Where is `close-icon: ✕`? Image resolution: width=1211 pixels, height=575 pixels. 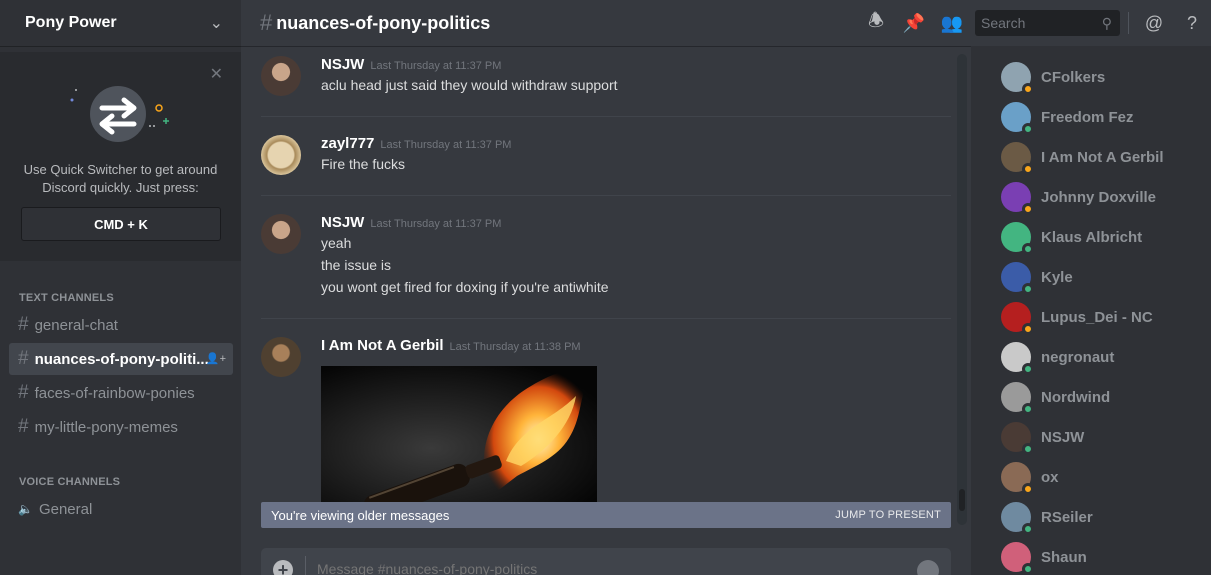
close-icon: ✕ is located at coordinates (216, 74).